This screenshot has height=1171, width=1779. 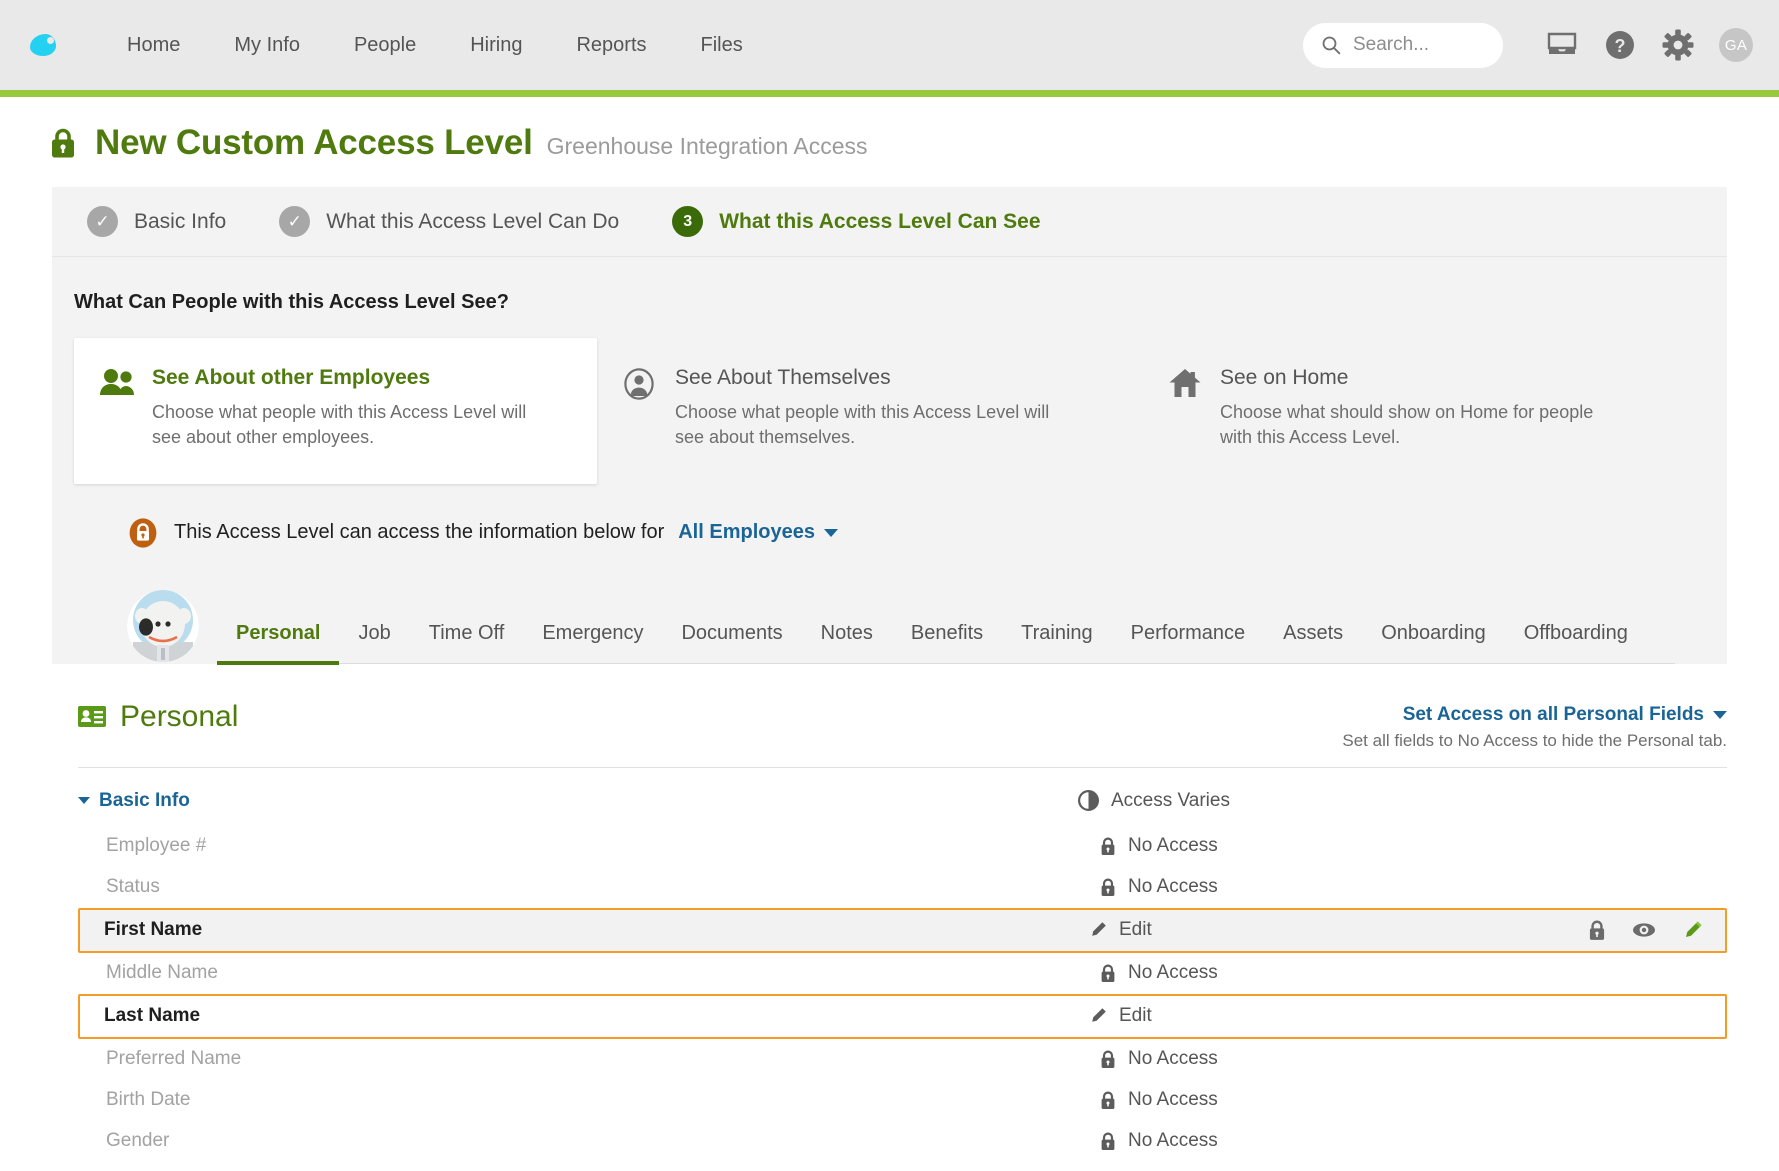 I want to click on step-what-can-do: ✓ What this Access Level Can Do, so click(x=449, y=221).